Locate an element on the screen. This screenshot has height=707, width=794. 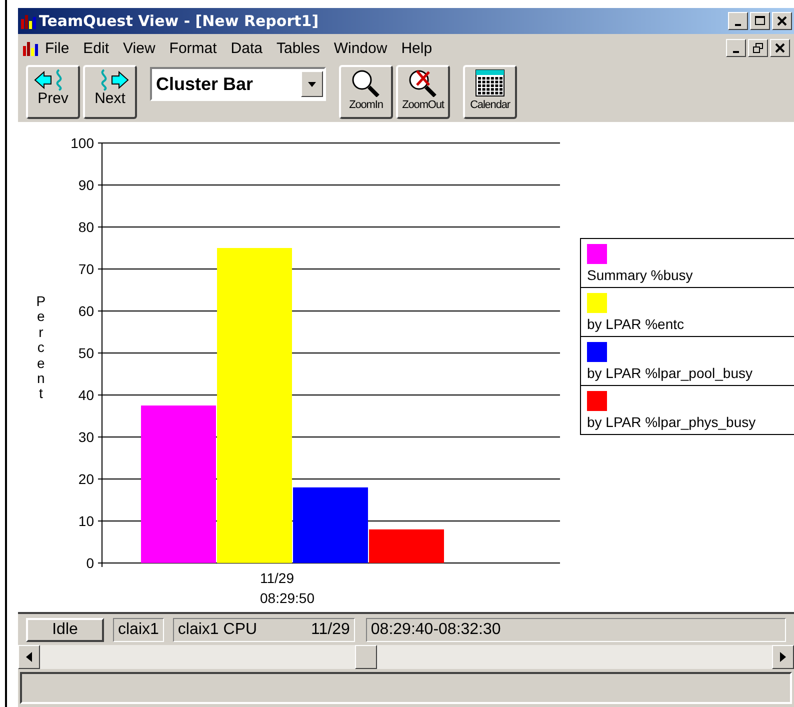
legend-label: by LPAR %lpar_phys_busy is located at coordinates (672, 422).